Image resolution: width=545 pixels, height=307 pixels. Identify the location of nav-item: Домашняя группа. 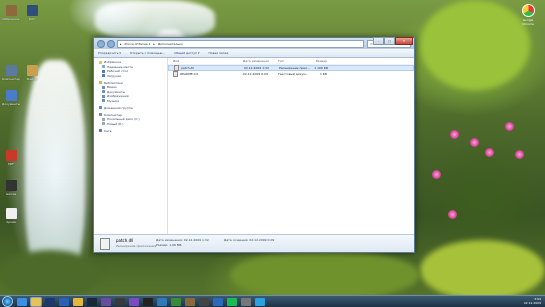
(133, 108).